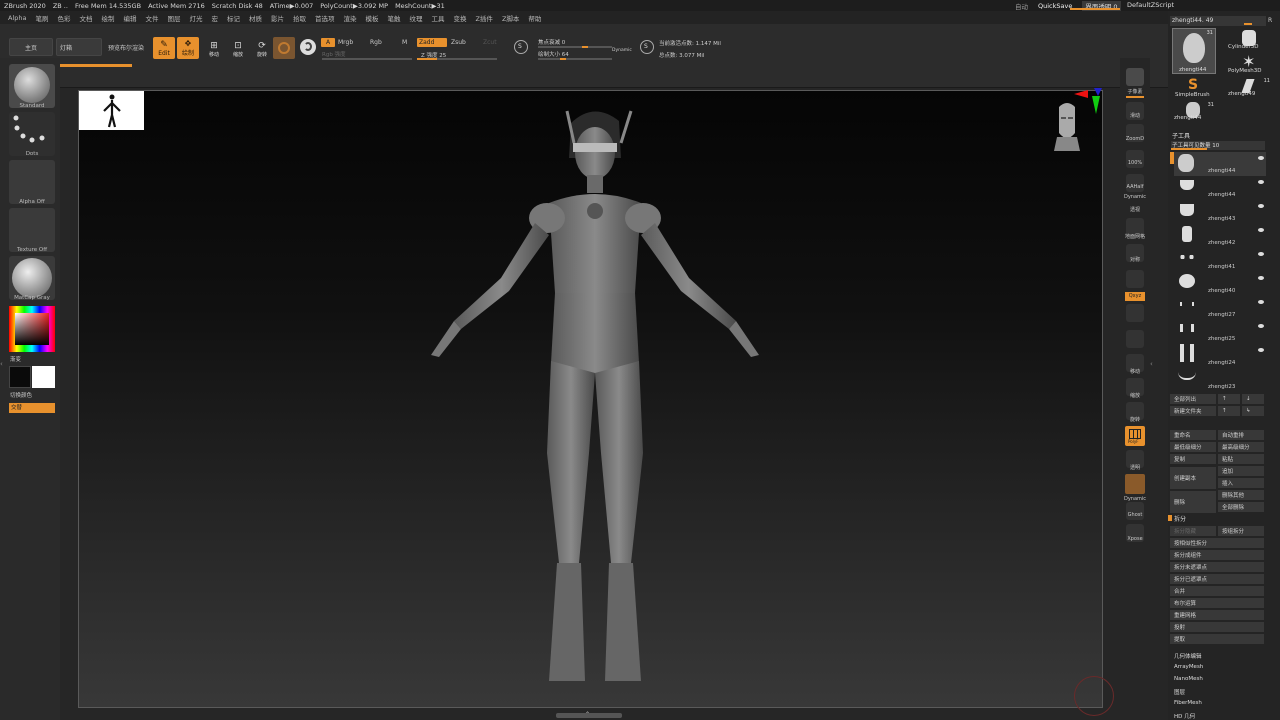 Image resolution: width=1280 pixels, height=720 pixels. What do you see at coordinates (1135, 139) in the screenshot?
I see `zoom2d-label: ZoomD` at bounding box center [1135, 139].